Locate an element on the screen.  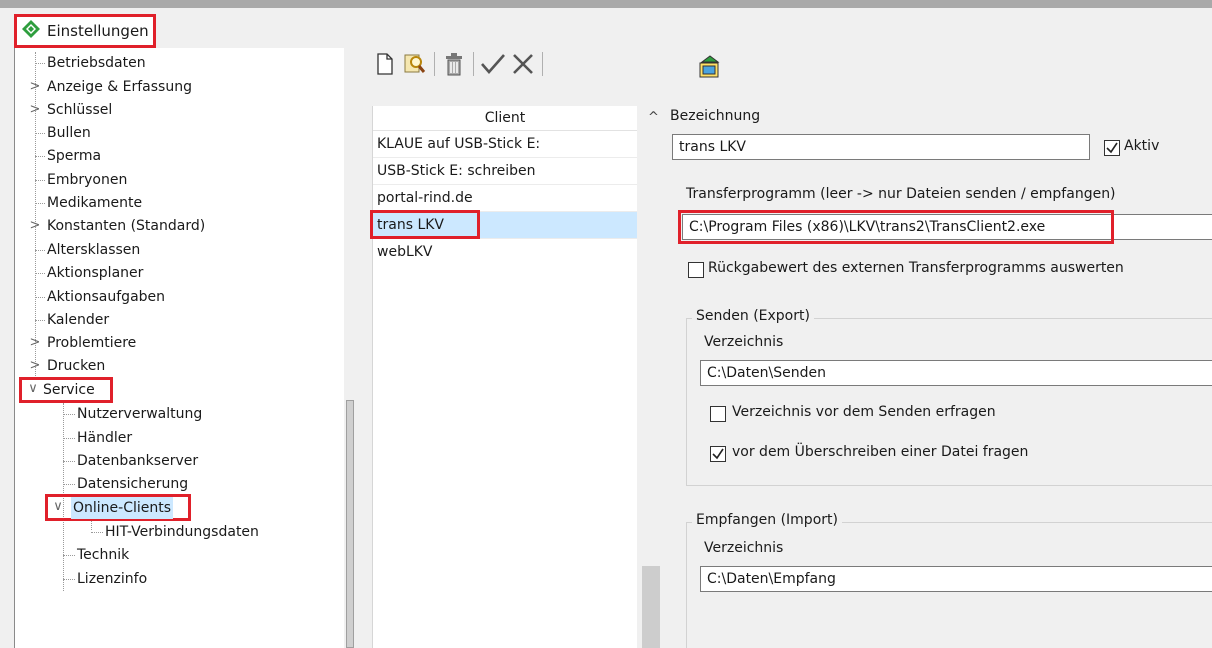
aktiv-label: Aktiv is located at coordinates (1142, 146).